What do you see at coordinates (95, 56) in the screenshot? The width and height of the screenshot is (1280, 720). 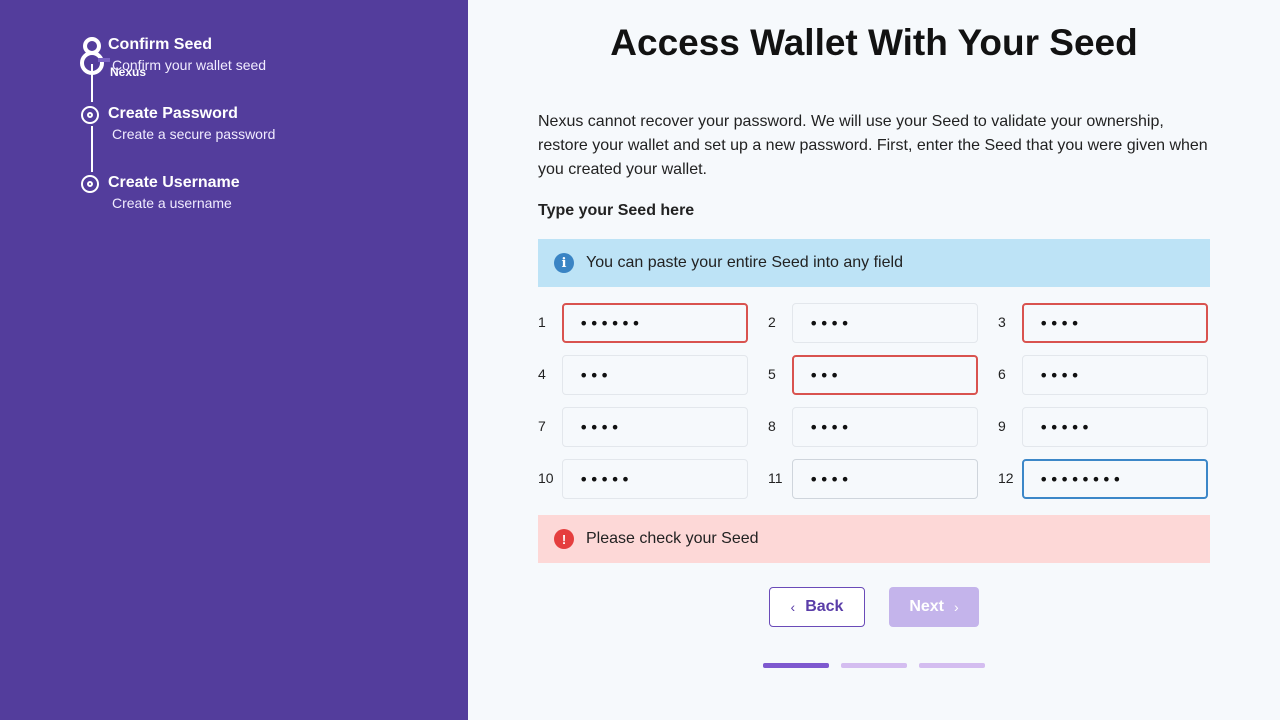 I see `nexus-logo-icon` at bounding box center [95, 56].